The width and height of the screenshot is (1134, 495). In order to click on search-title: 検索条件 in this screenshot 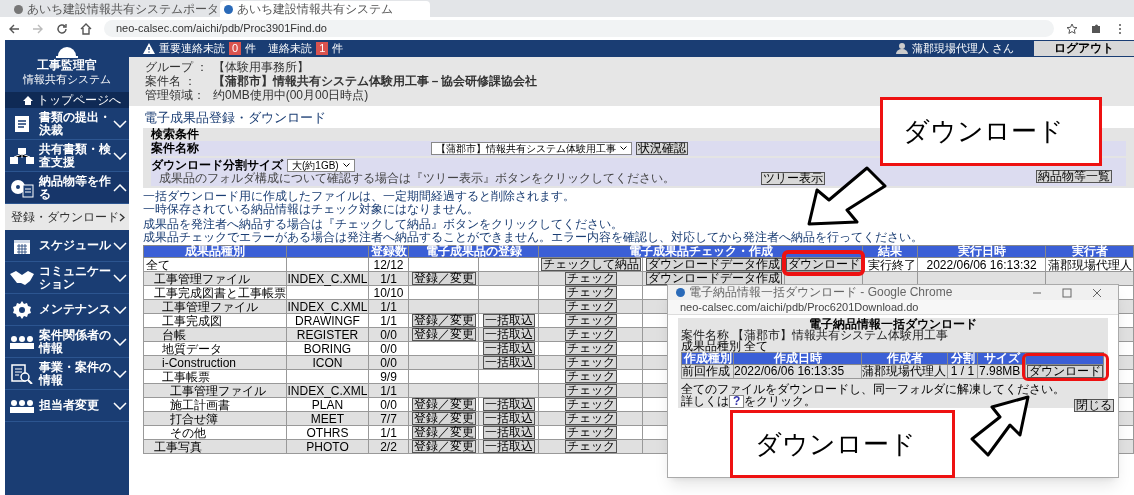, I will do `click(175, 134)`.